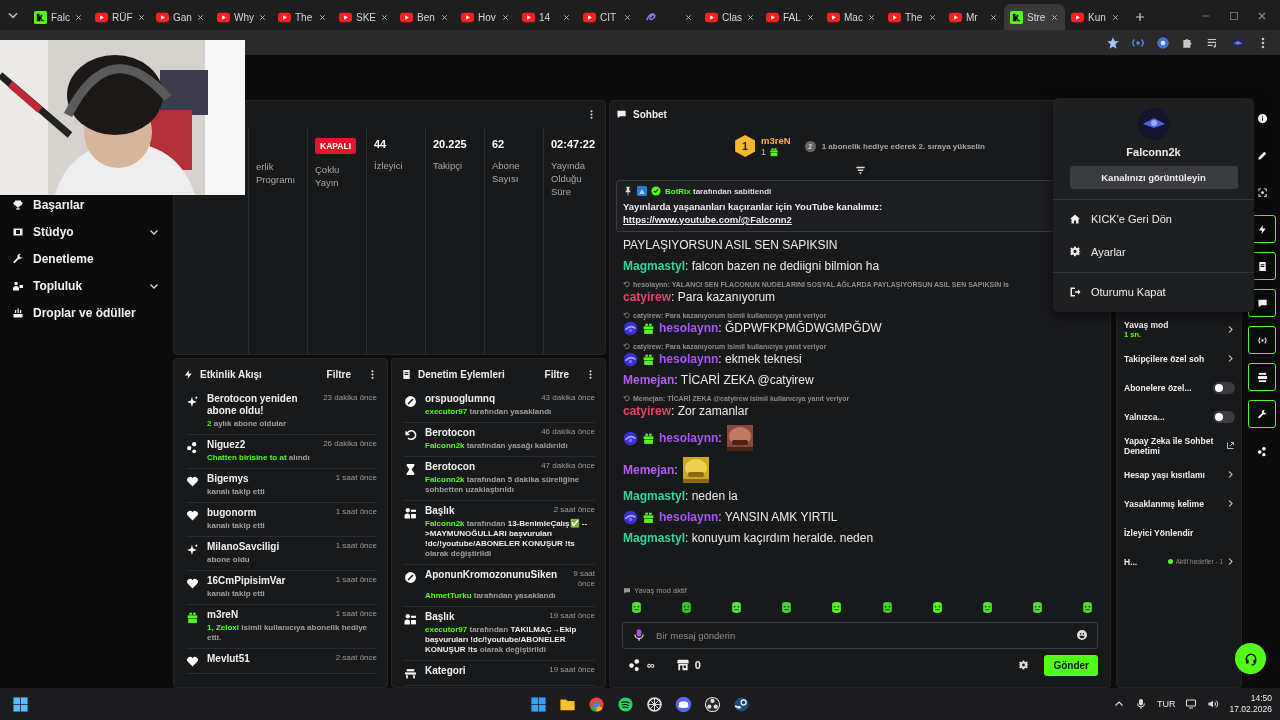  Describe the element at coordinates (1153, 218) in the screenshot. I see `menu-item: KICK'e Geri Dön` at that location.